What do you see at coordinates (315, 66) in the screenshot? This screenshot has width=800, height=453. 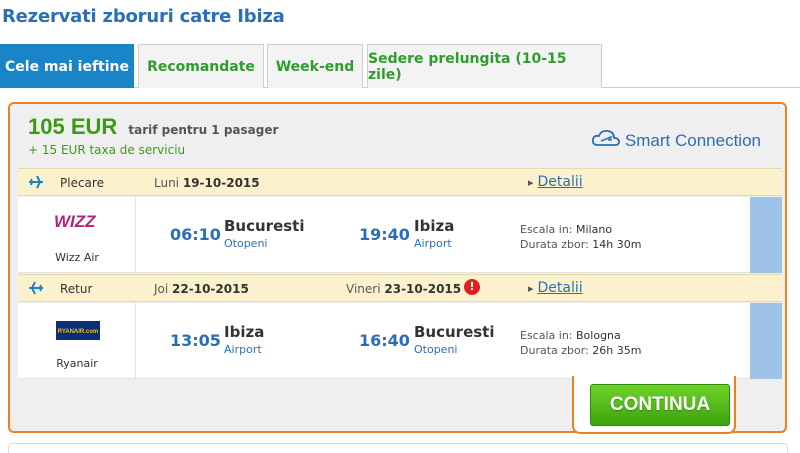 I see `tab-week-end: Week-end` at bounding box center [315, 66].